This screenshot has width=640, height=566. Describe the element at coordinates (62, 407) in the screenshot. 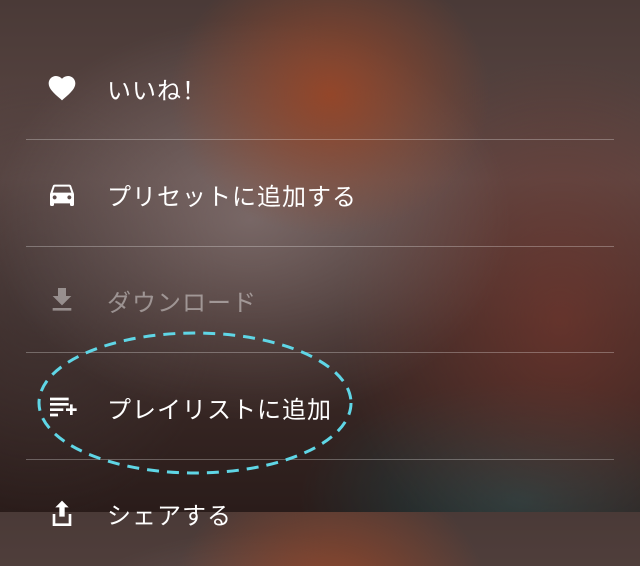

I see `playlist-add-icon` at that location.